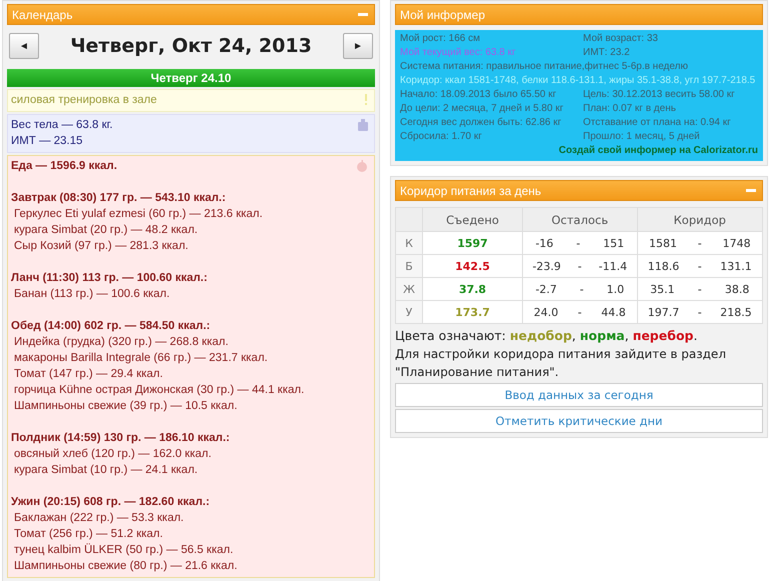 The width and height of the screenshot is (773, 581). What do you see at coordinates (84, 100) in the screenshot?
I see `entry-line: силовая тренировка в зале` at bounding box center [84, 100].